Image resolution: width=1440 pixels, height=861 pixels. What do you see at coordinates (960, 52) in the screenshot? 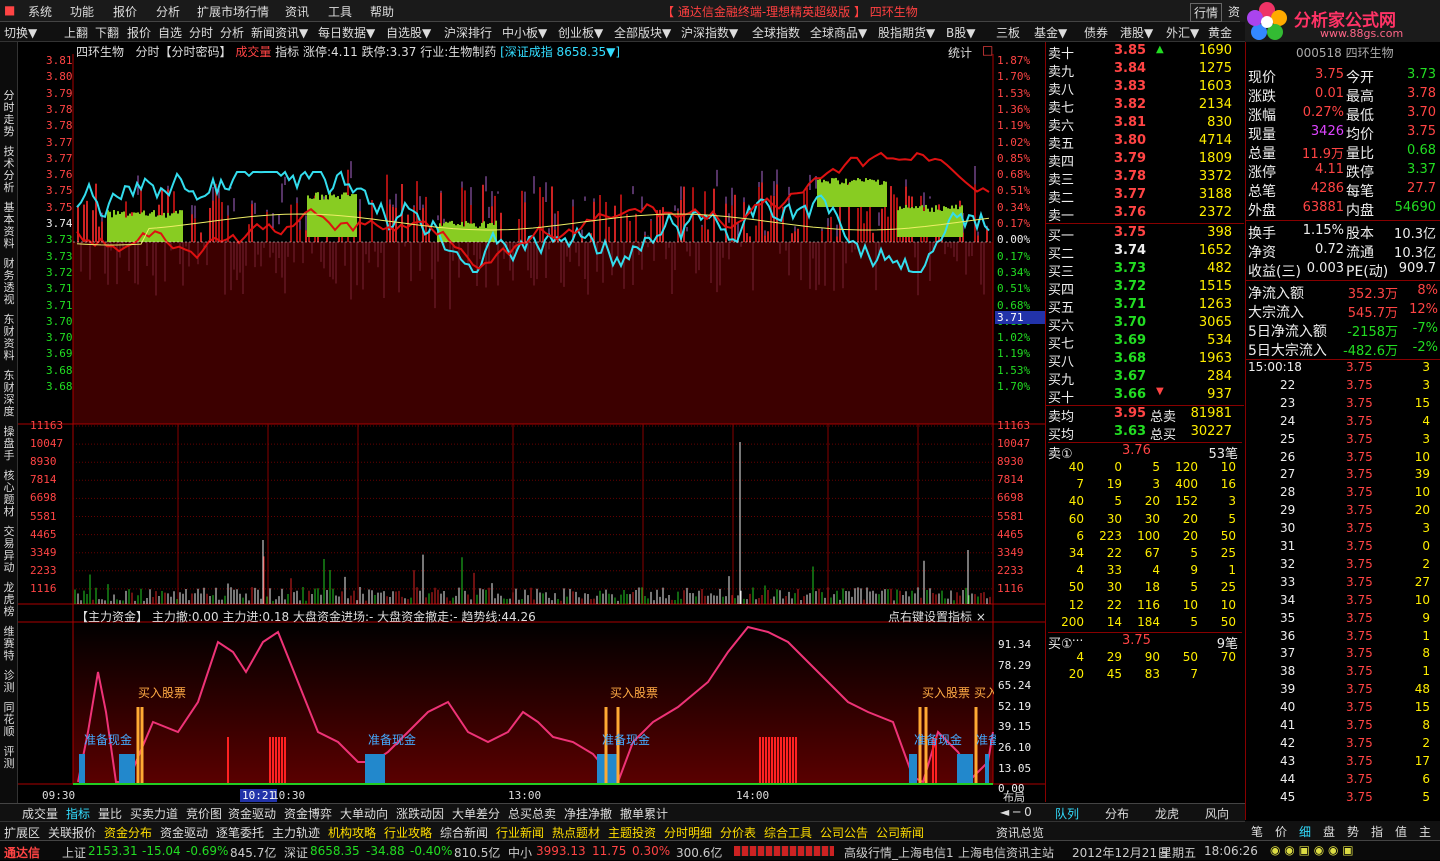
I see `stat-button: 统计` at bounding box center [960, 52].